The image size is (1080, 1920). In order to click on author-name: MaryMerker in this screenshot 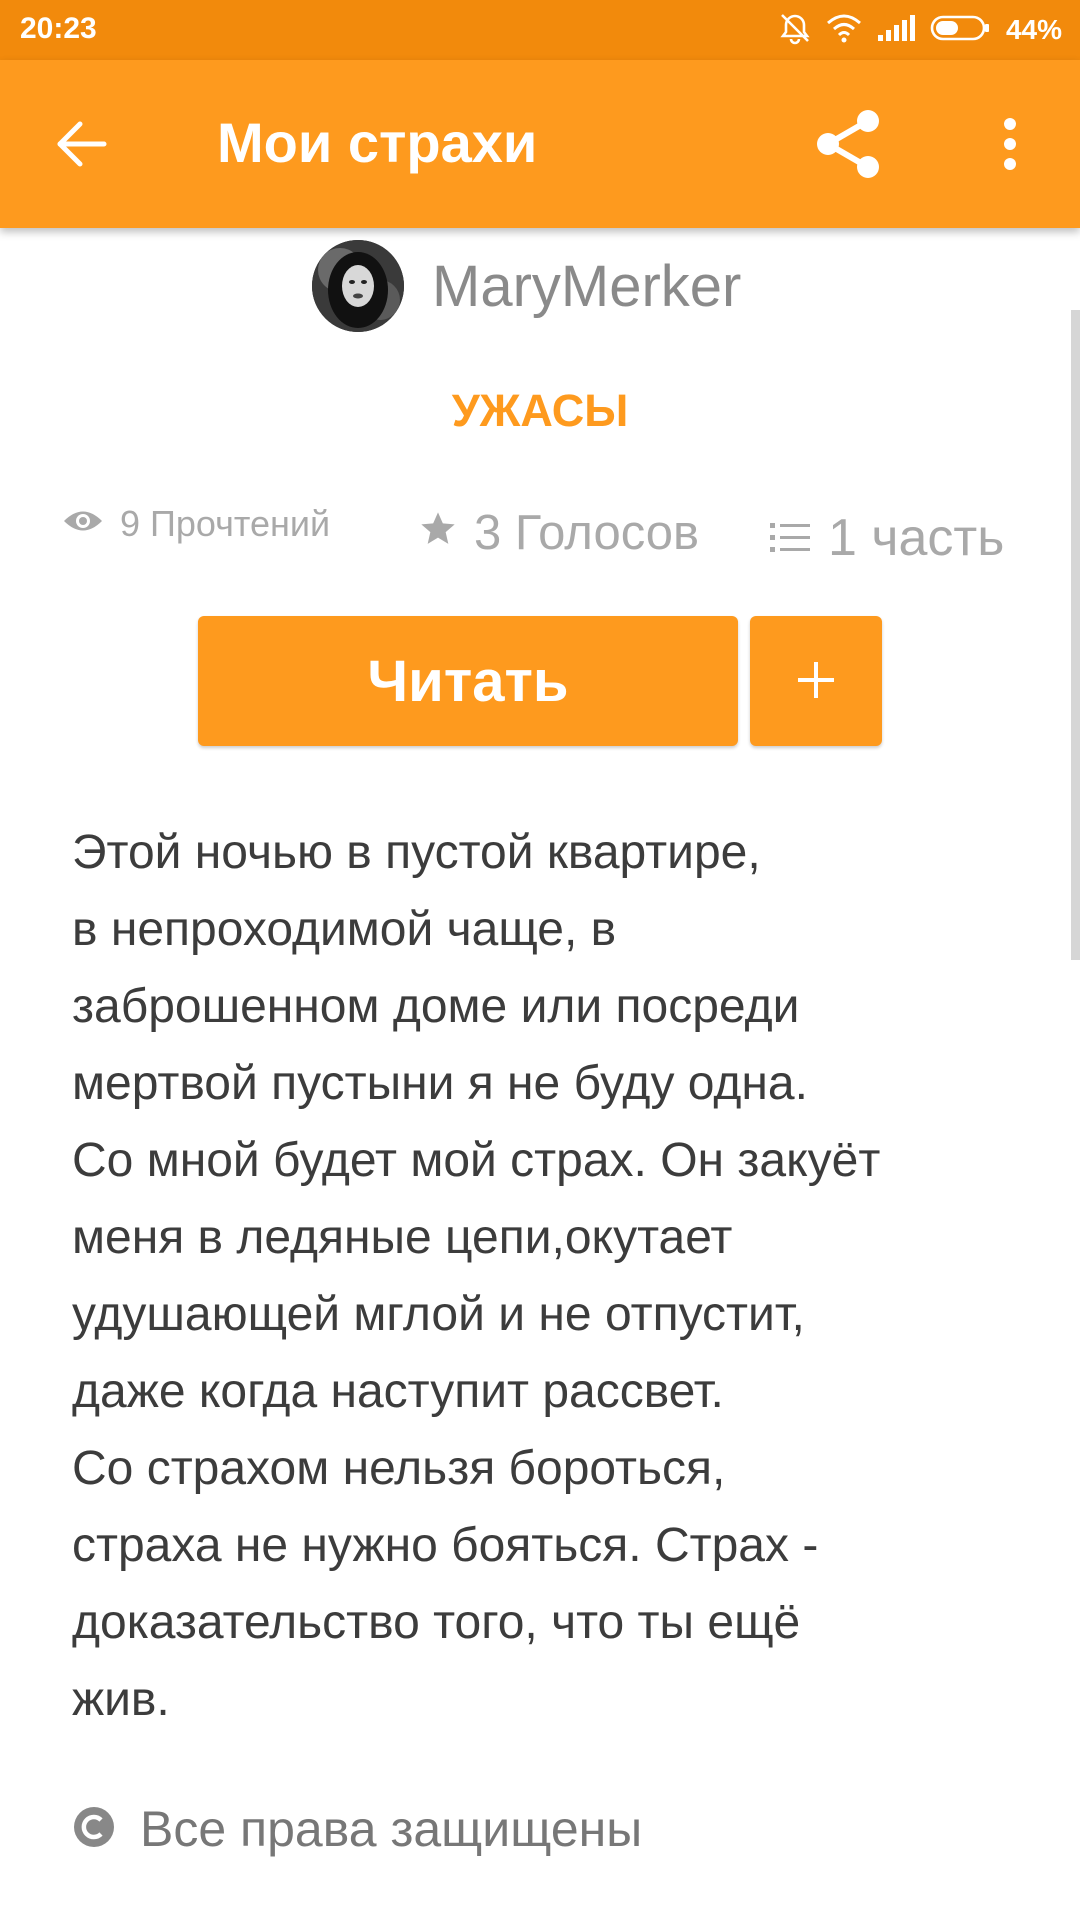, I will do `click(586, 286)`.